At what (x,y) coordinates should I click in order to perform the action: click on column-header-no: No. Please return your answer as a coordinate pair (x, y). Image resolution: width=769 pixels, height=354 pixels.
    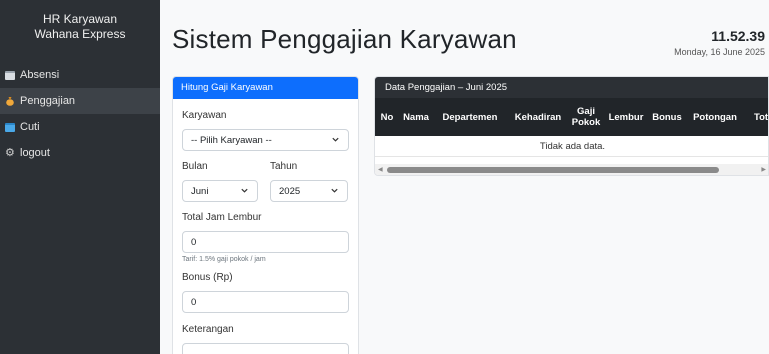
    Looking at the image, I should click on (387, 117).